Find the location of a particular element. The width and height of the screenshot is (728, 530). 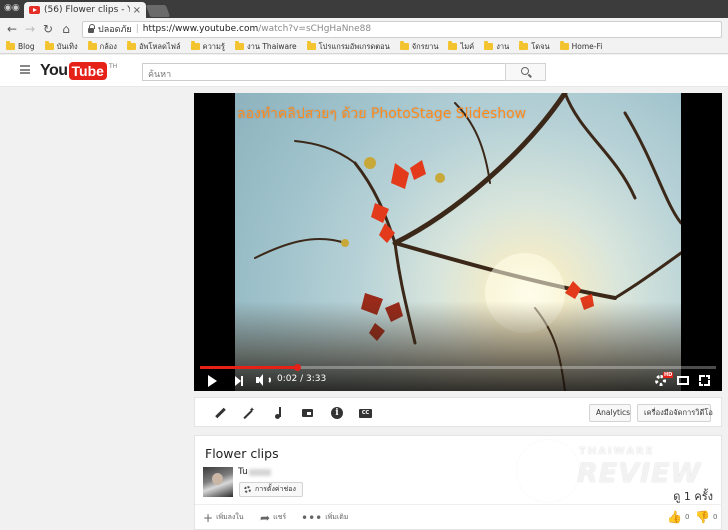

fullscreen-icon is located at coordinates (704, 380).